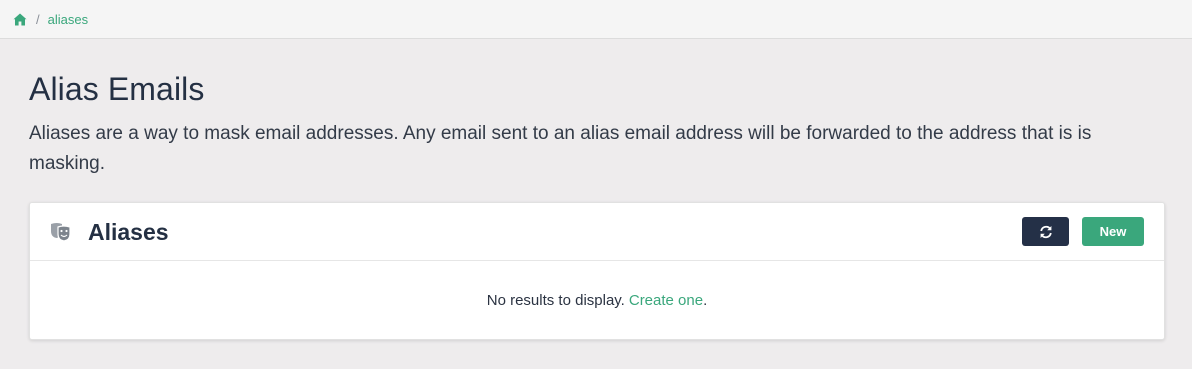 This screenshot has height=369, width=1192. Describe the element at coordinates (1113, 231) in the screenshot. I see `new-alias-button: New` at that location.